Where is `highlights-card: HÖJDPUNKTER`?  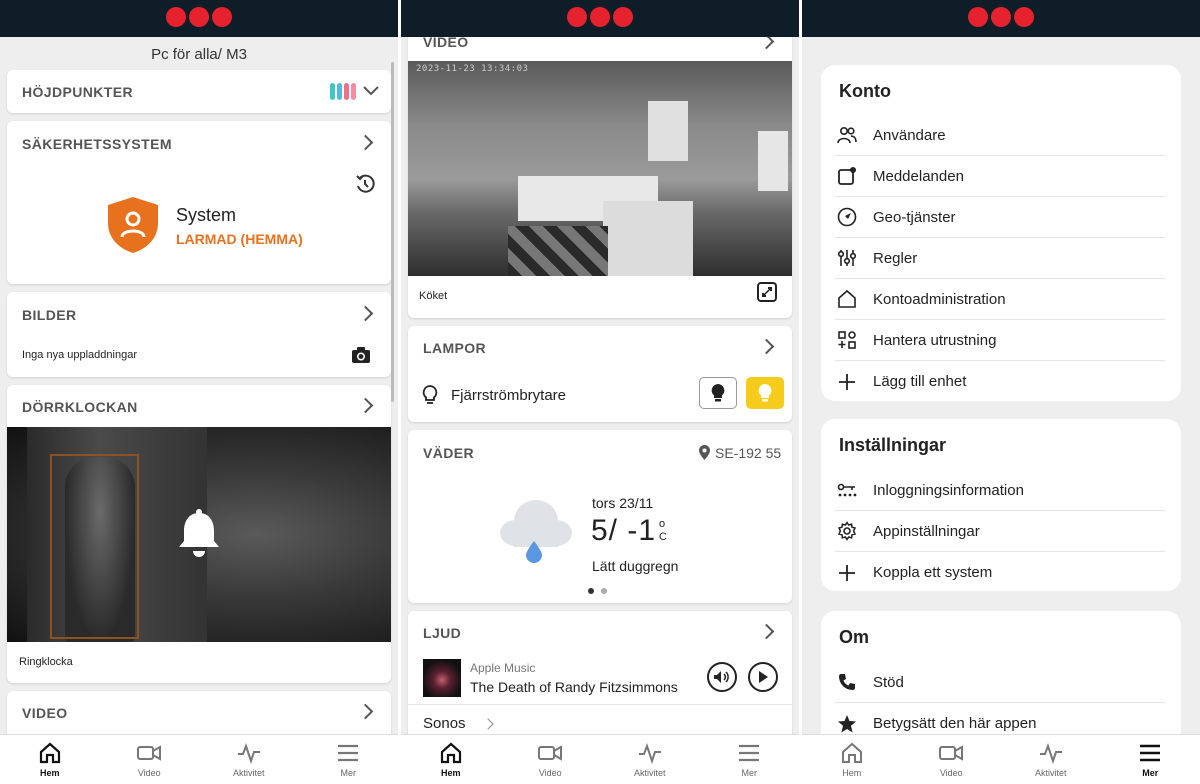
highlights-card: HÖJDPUNKTER is located at coordinates (199, 91).